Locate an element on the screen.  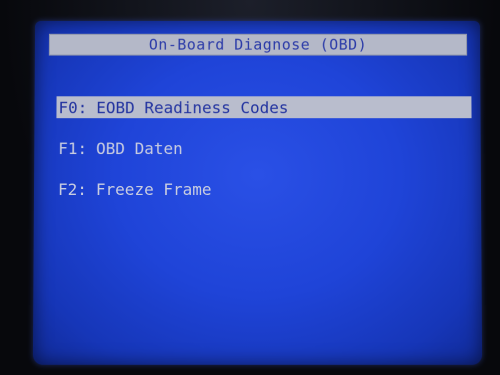
menu-item-freeze-frame: F2: Freeze Frame is located at coordinates (266, 189).